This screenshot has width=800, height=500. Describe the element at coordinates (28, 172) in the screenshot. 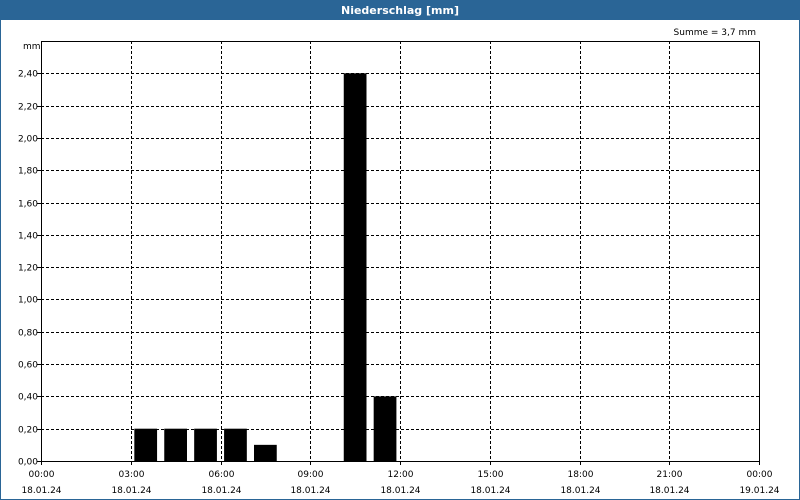

I see `y-tick-label: 1,80` at that location.